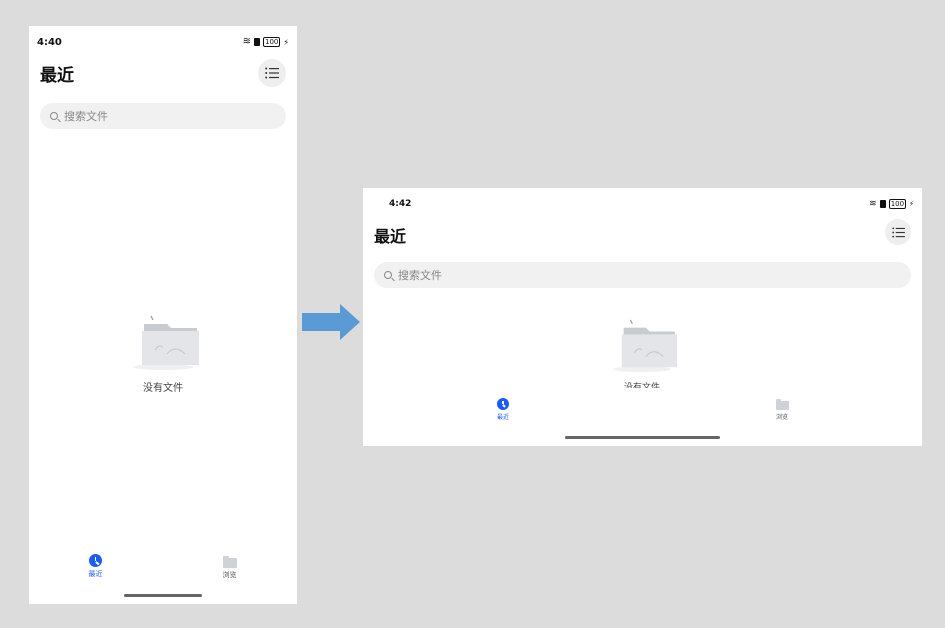 This screenshot has width=945, height=628. I want to click on bottom-tab-bar: 最近 浏览, so click(642, 417).